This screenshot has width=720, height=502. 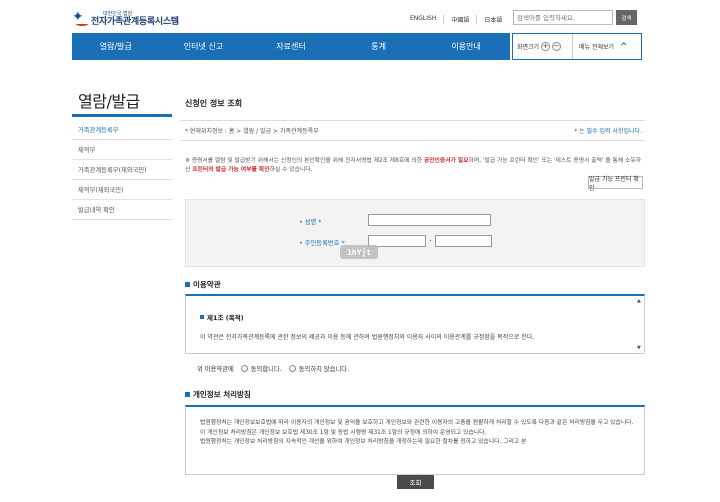 What do you see at coordinates (225, 318) in the screenshot?
I see `article-title-text: 제1조 (목적)` at bounding box center [225, 318].